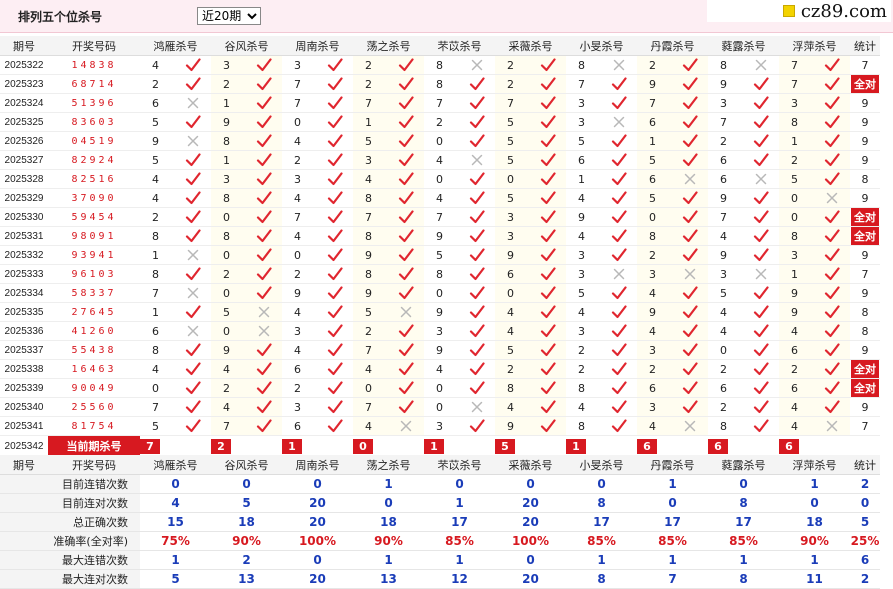  I want to click on draw-number-cell: 37090, so click(94, 198).